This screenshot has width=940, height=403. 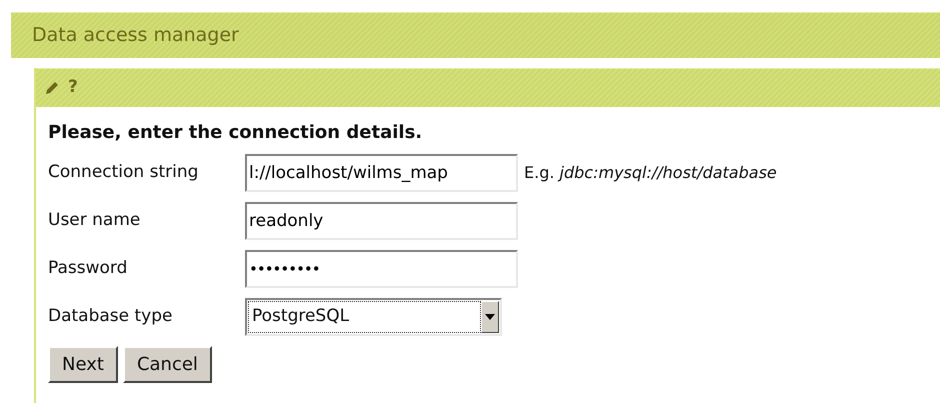 I want to click on field-label: User name, so click(x=95, y=220).